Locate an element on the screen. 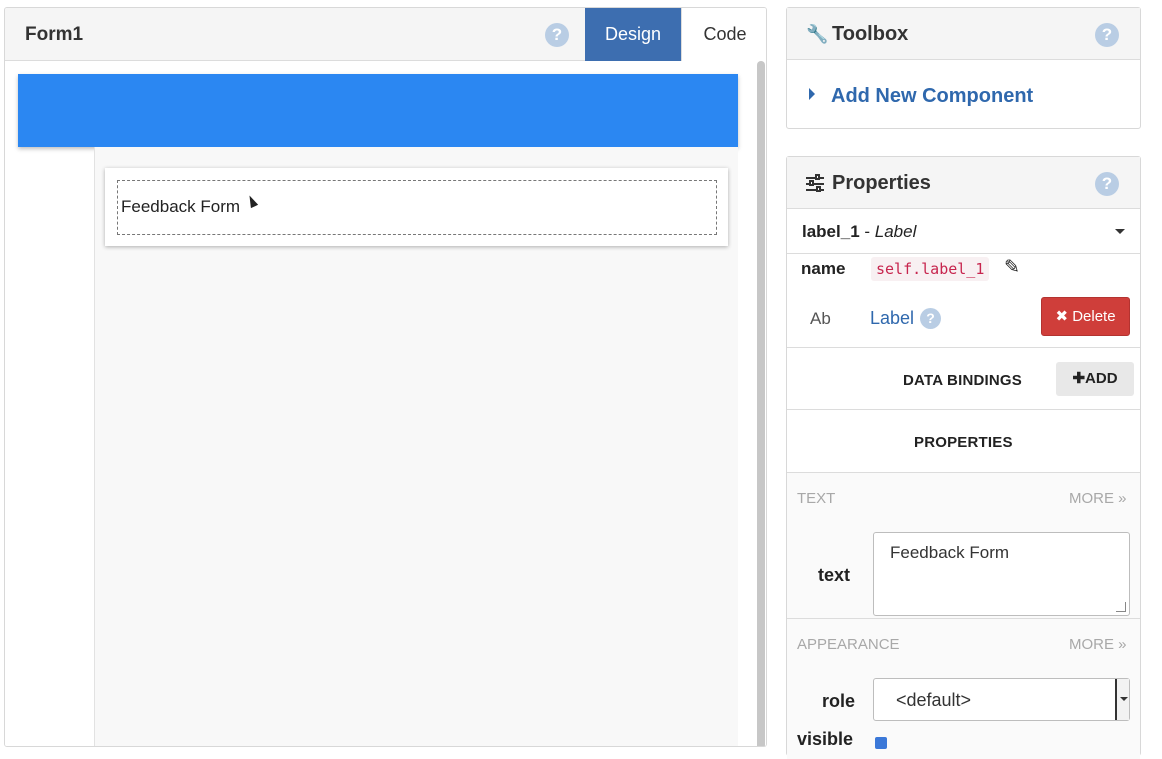  resize-handle-icon is located at coordinates (1121, 607).